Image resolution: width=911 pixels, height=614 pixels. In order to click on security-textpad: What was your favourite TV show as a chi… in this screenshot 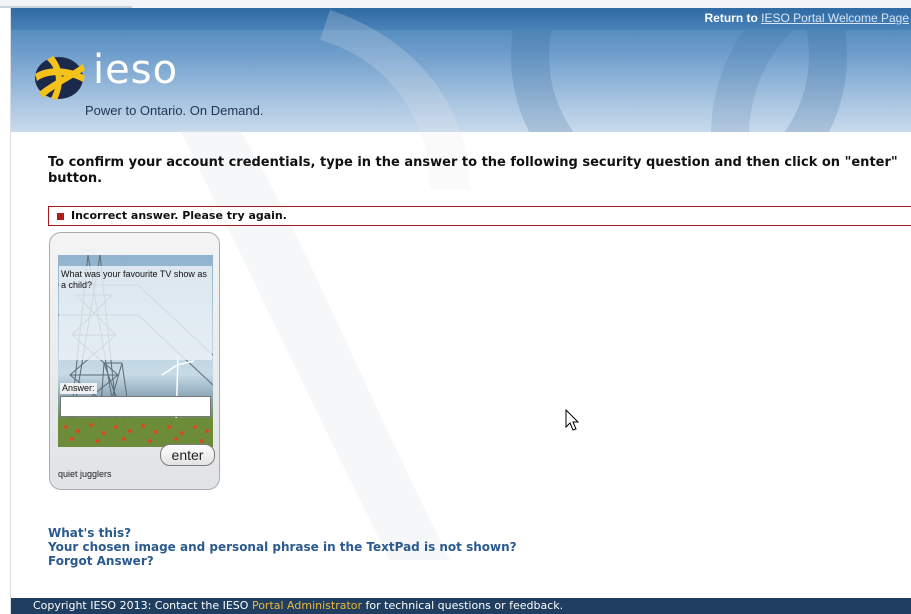, I will do `click(134, 361)`.